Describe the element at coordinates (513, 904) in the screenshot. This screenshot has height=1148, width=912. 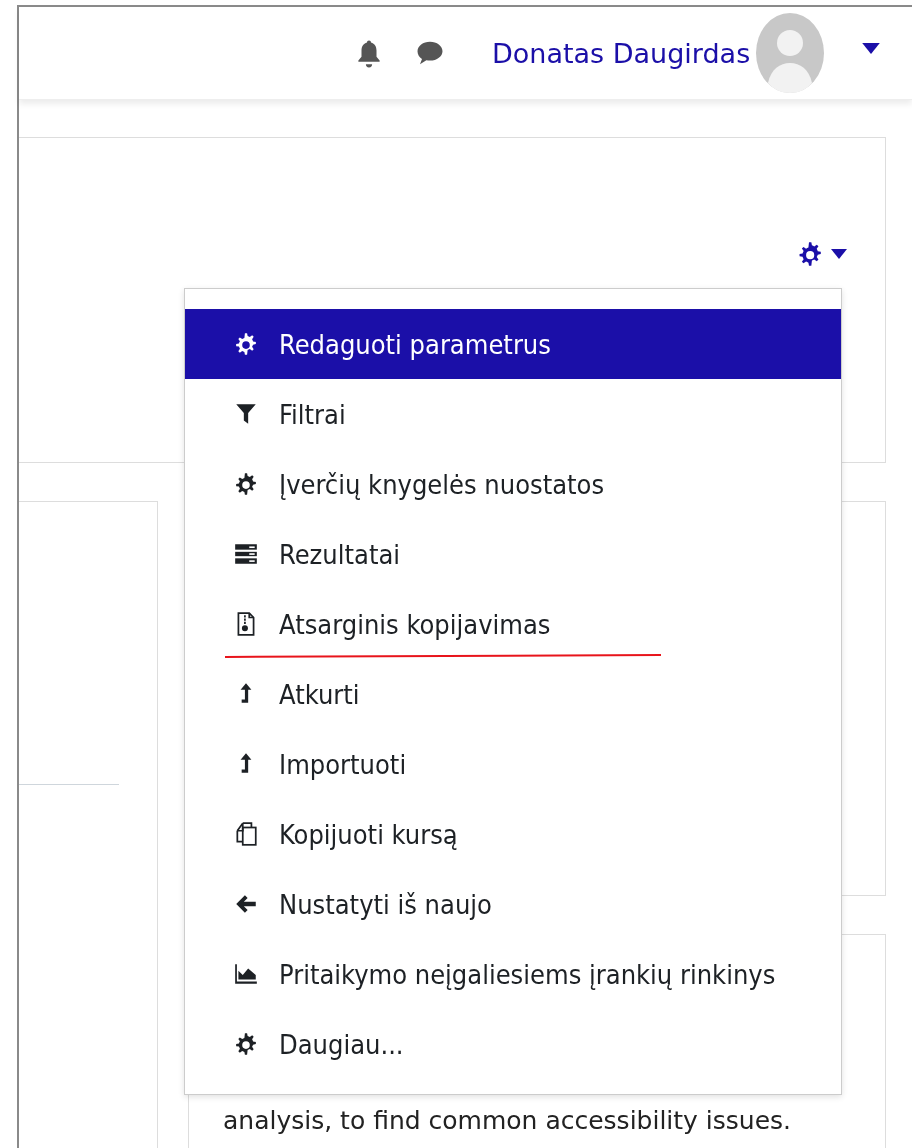
I see `menu-item: Nustatyti iš naujo` at that location.